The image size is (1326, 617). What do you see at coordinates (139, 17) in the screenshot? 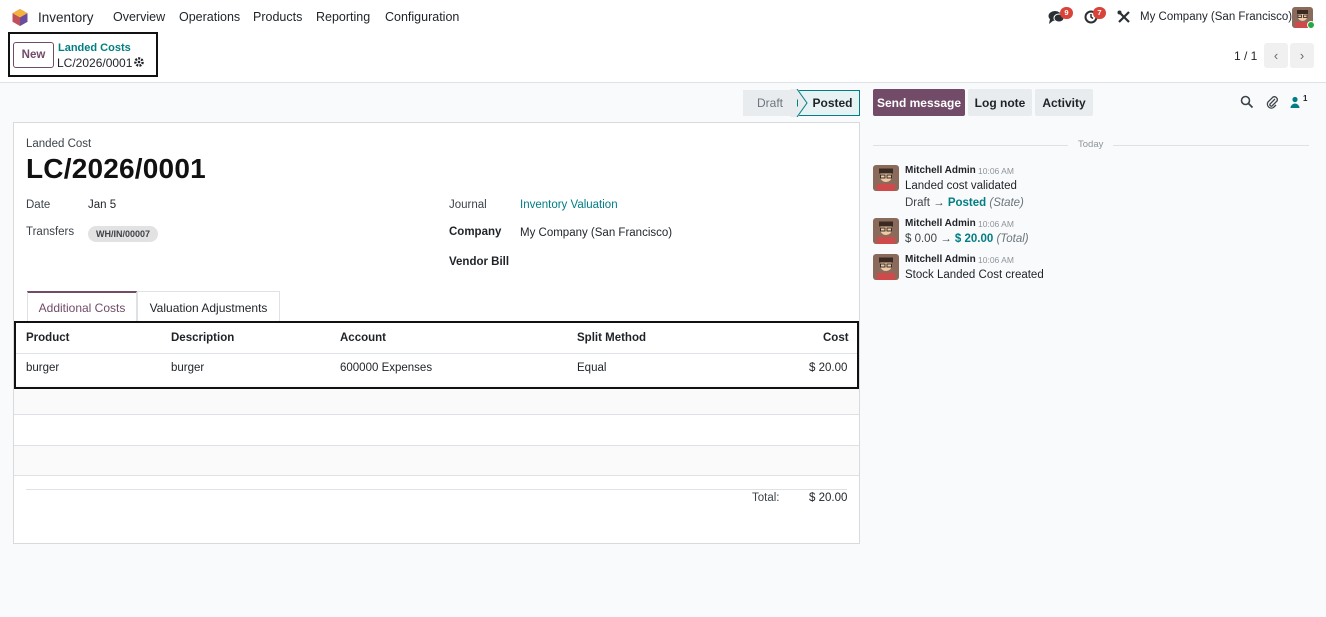
I see `menu-overview: Overview` at bounding box center [139, 17].